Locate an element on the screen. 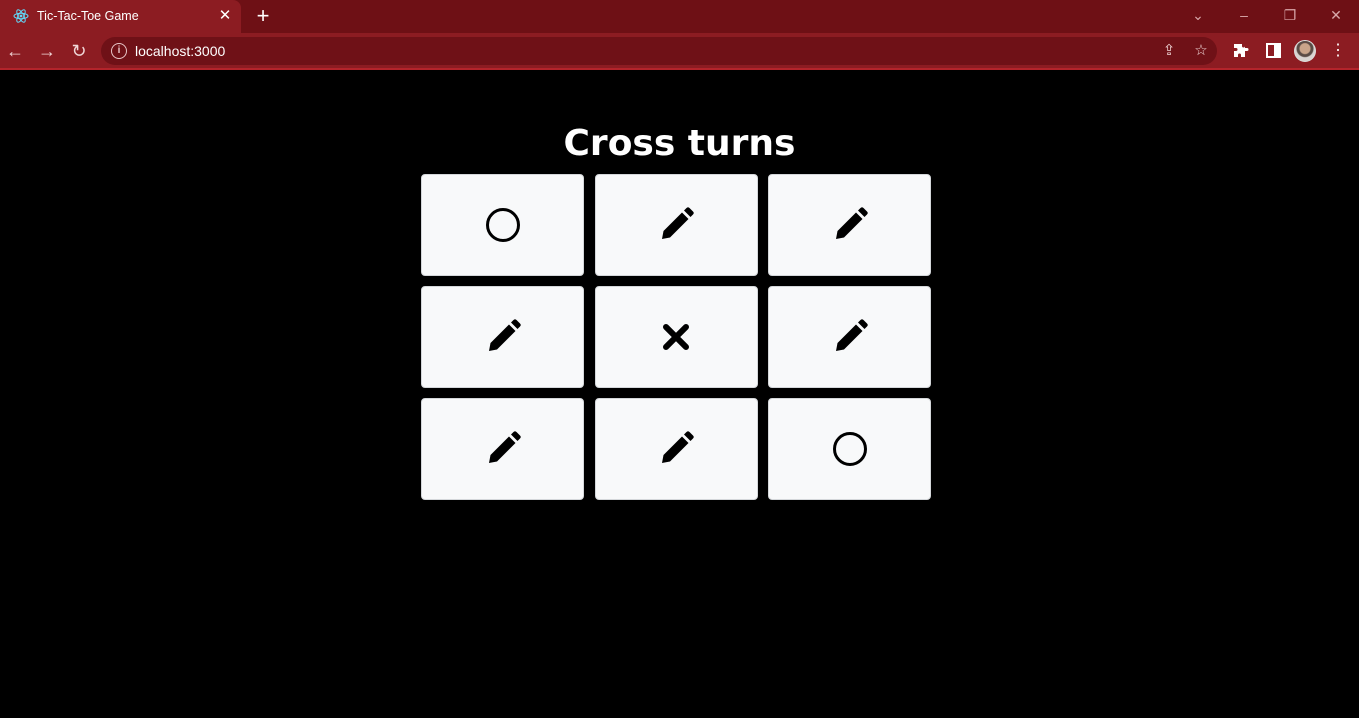 The image size is (1359, 718). browser-toolbar: ← → ↻ i localhost:3000 ⇪ ☆ ⋮ is located at coordinates (679, 51).